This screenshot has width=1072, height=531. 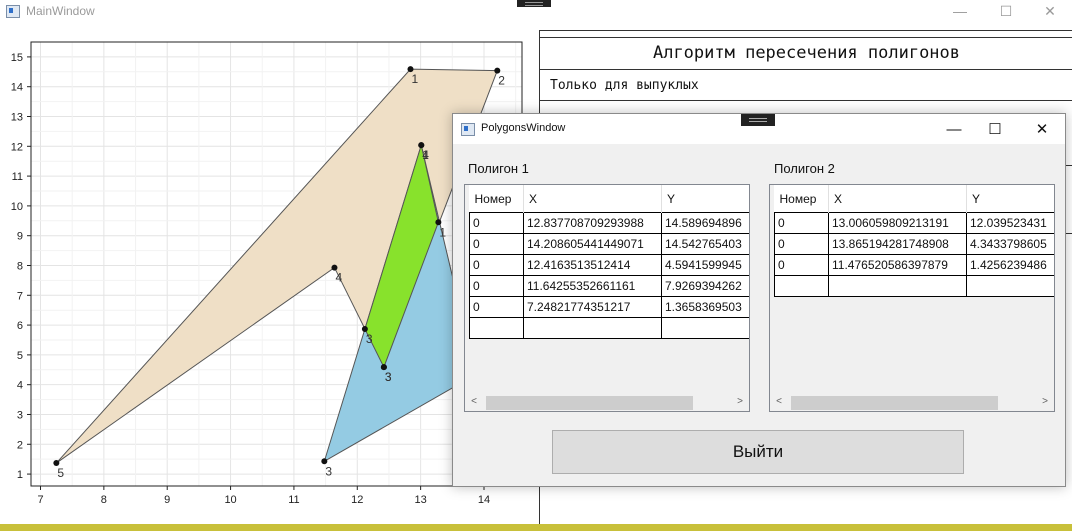 What do you see at coordinates (804, 168) in the screenshot?
I see `polygon2-label: Полигон 2` at bounding box center [804, 168].